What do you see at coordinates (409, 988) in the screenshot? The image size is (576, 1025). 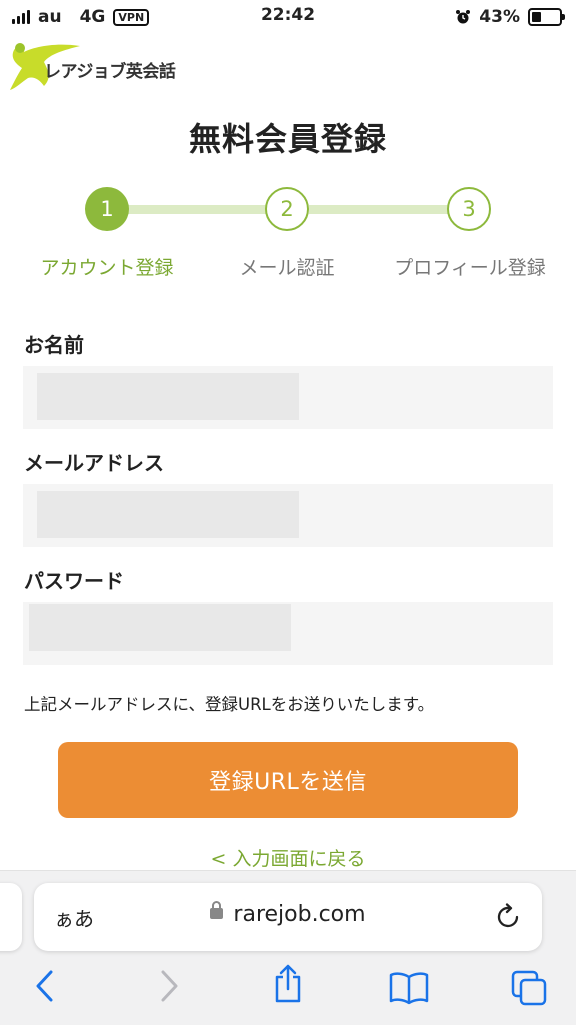 I see `bookmarks-icon` at bounding box center [409, 988].